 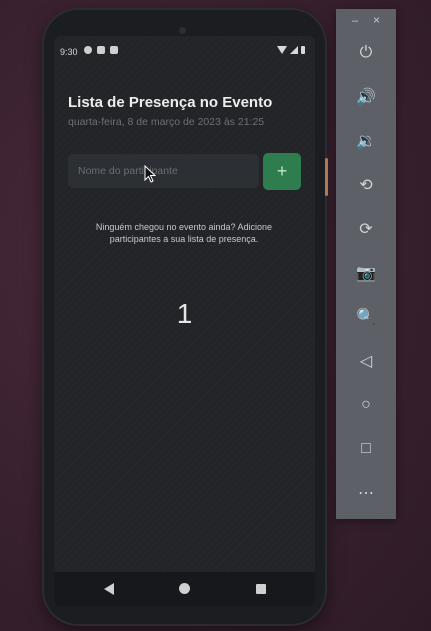 What do you see at coordinates (376, 20) in the screenshot?
I see `close-button: ×` at bounding box center [376, 20].